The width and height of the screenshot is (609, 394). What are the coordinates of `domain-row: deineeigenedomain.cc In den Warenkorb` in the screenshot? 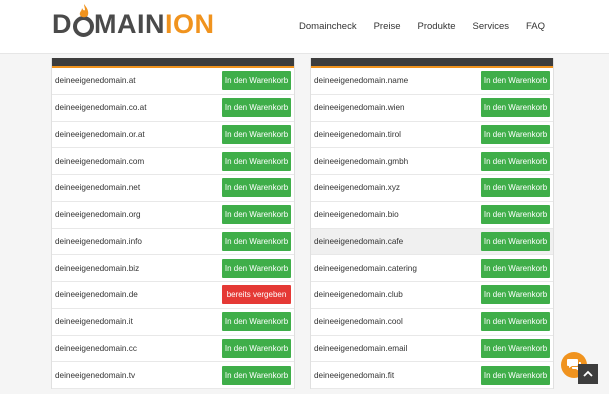 It's located at (173, 349).